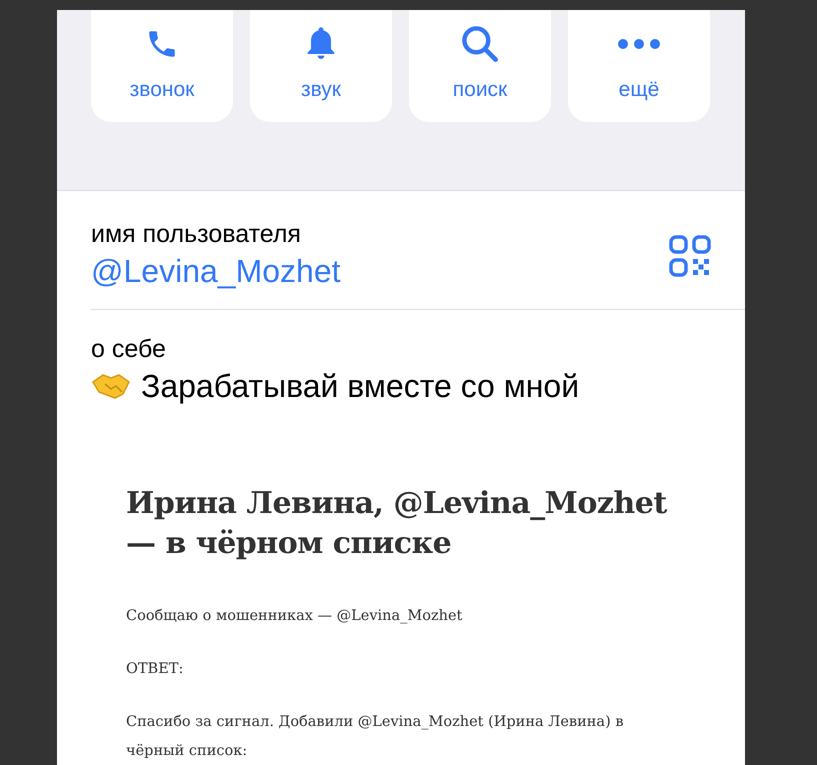 This screenshot has height=765, width=817. Describe the element at coordinates (639, 44) in the screenshot. I see `more-icon` at that location.